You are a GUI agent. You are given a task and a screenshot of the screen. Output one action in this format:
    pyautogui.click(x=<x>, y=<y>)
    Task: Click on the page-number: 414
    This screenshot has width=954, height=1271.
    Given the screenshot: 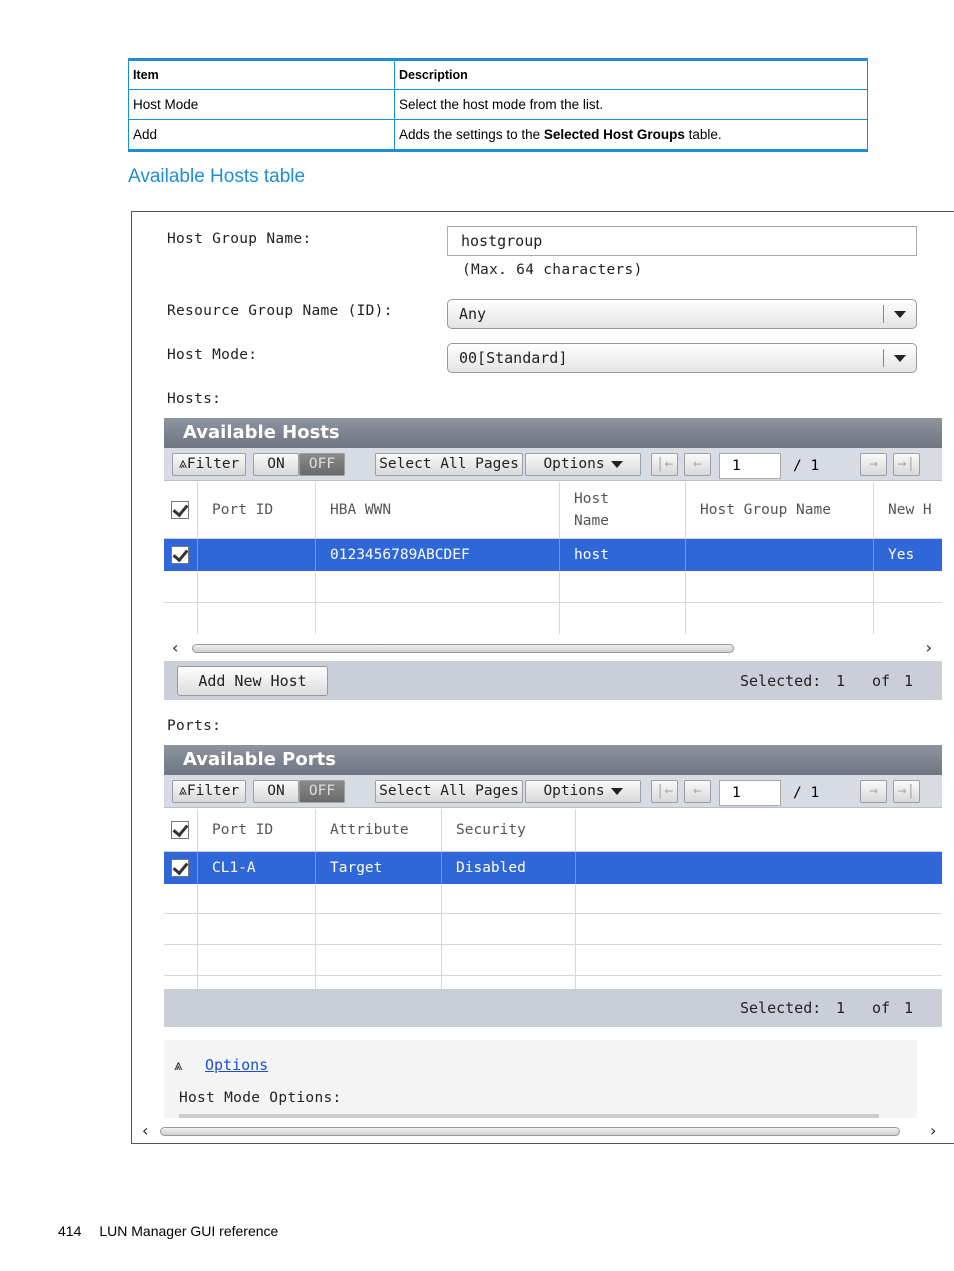 What is the action you would take?
    pyautogui.click(x=70, y=1231)
    